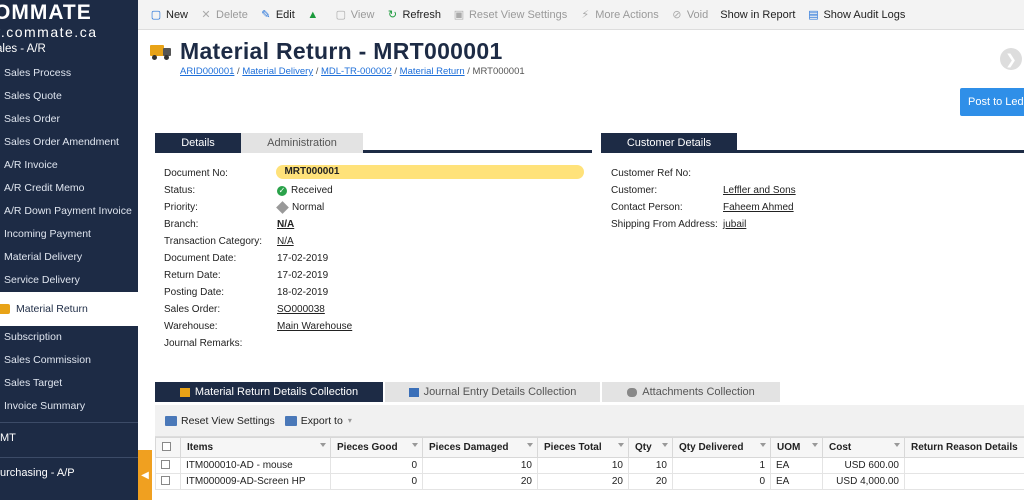  Describe the element at coordinates (177, 14) in the screenshot. I see `new-button-label: New` at that location.